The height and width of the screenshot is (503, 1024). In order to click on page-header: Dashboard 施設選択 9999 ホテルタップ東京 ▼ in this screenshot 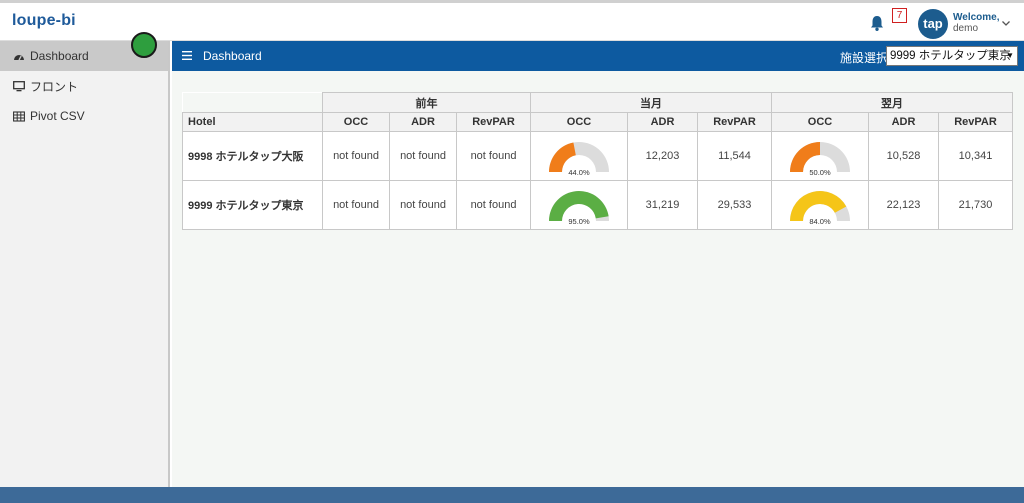, I will do `click(598, 56)`.